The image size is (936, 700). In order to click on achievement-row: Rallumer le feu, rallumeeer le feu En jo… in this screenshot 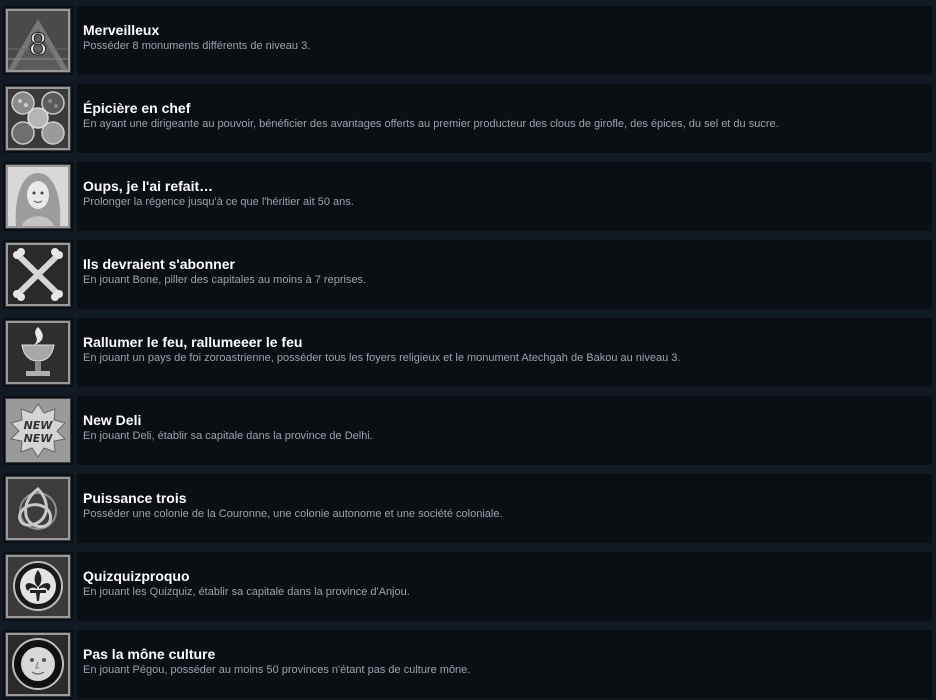, I will do `click(468, 353)`.